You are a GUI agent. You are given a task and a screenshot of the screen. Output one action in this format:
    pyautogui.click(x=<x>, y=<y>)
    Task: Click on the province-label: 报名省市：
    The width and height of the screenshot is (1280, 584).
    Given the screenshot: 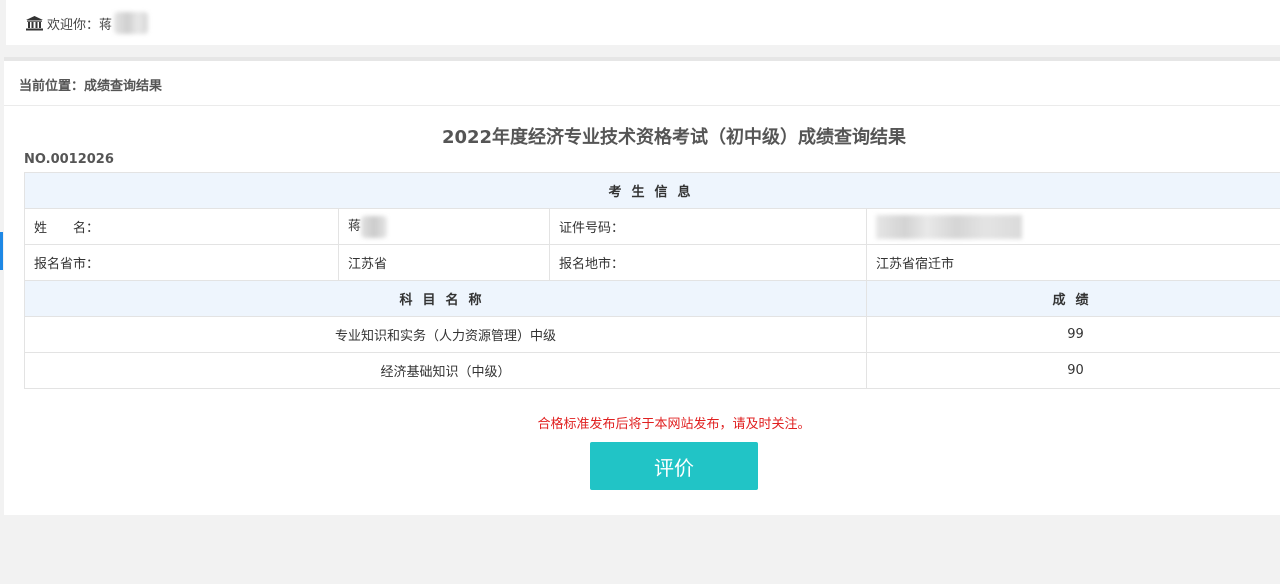 What is the action you would take?
    pyautogui.click(x=181, y=262)
    